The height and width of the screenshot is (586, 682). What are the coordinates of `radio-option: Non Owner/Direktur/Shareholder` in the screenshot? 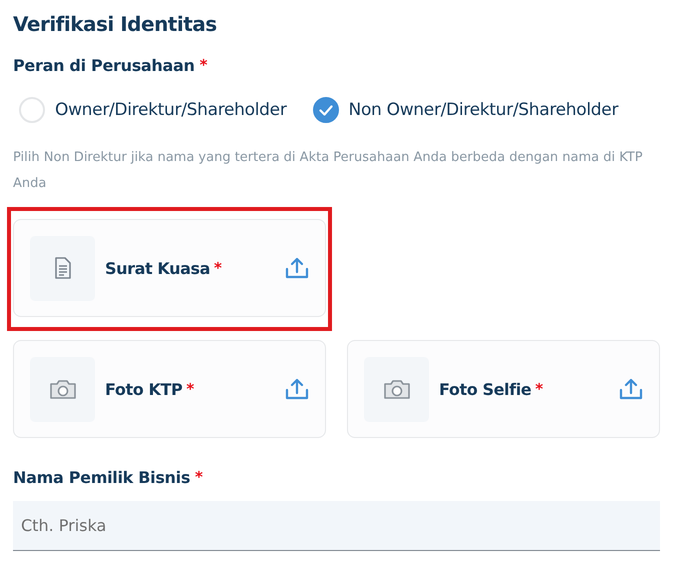 It's located at (465, 110).